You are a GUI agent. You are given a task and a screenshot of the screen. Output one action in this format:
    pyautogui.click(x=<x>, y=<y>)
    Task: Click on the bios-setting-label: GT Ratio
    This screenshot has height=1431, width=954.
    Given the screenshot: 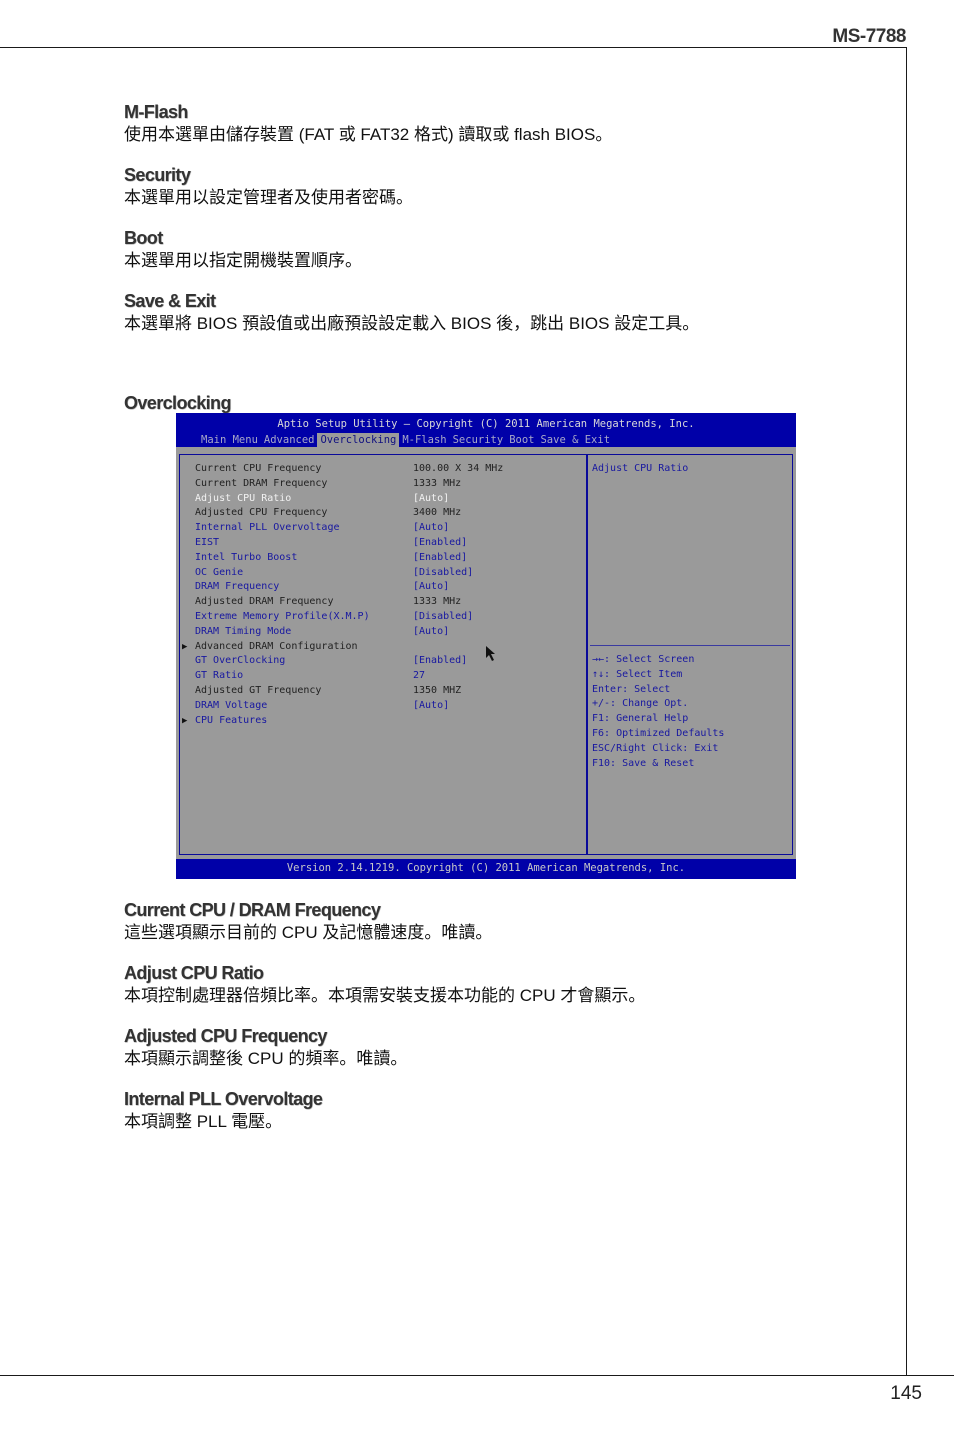 What is the action you would take?
    pyautogui.click(x=219, y=676)
    